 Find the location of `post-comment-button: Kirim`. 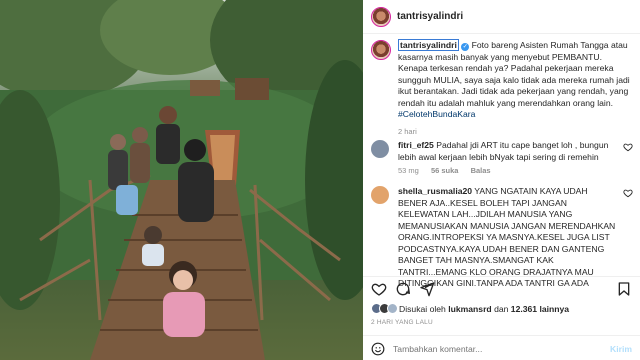

post-comment-button: Kirim is located at coordinates (621, 349).